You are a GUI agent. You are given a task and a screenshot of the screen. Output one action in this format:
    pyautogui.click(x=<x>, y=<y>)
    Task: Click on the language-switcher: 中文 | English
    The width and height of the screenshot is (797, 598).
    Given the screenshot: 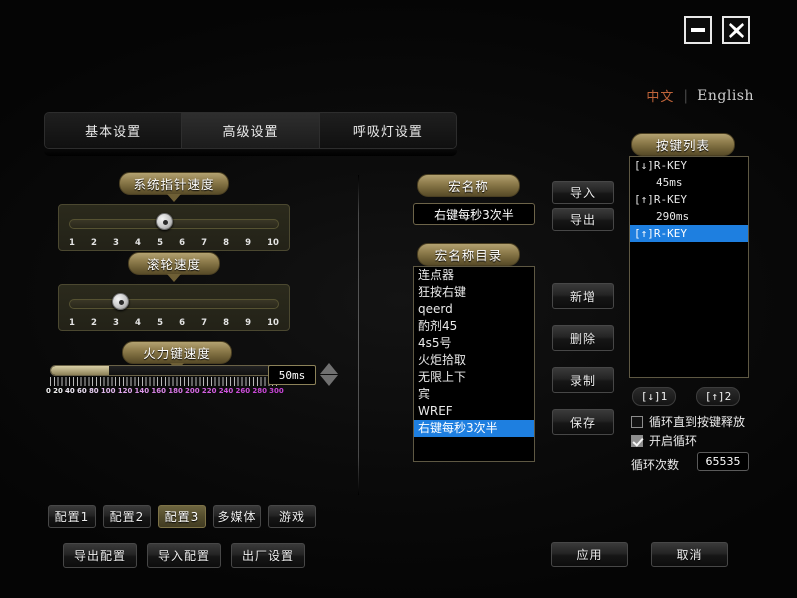 What is the action you would take?
    pyautogui.click(x=700, y=96)
    